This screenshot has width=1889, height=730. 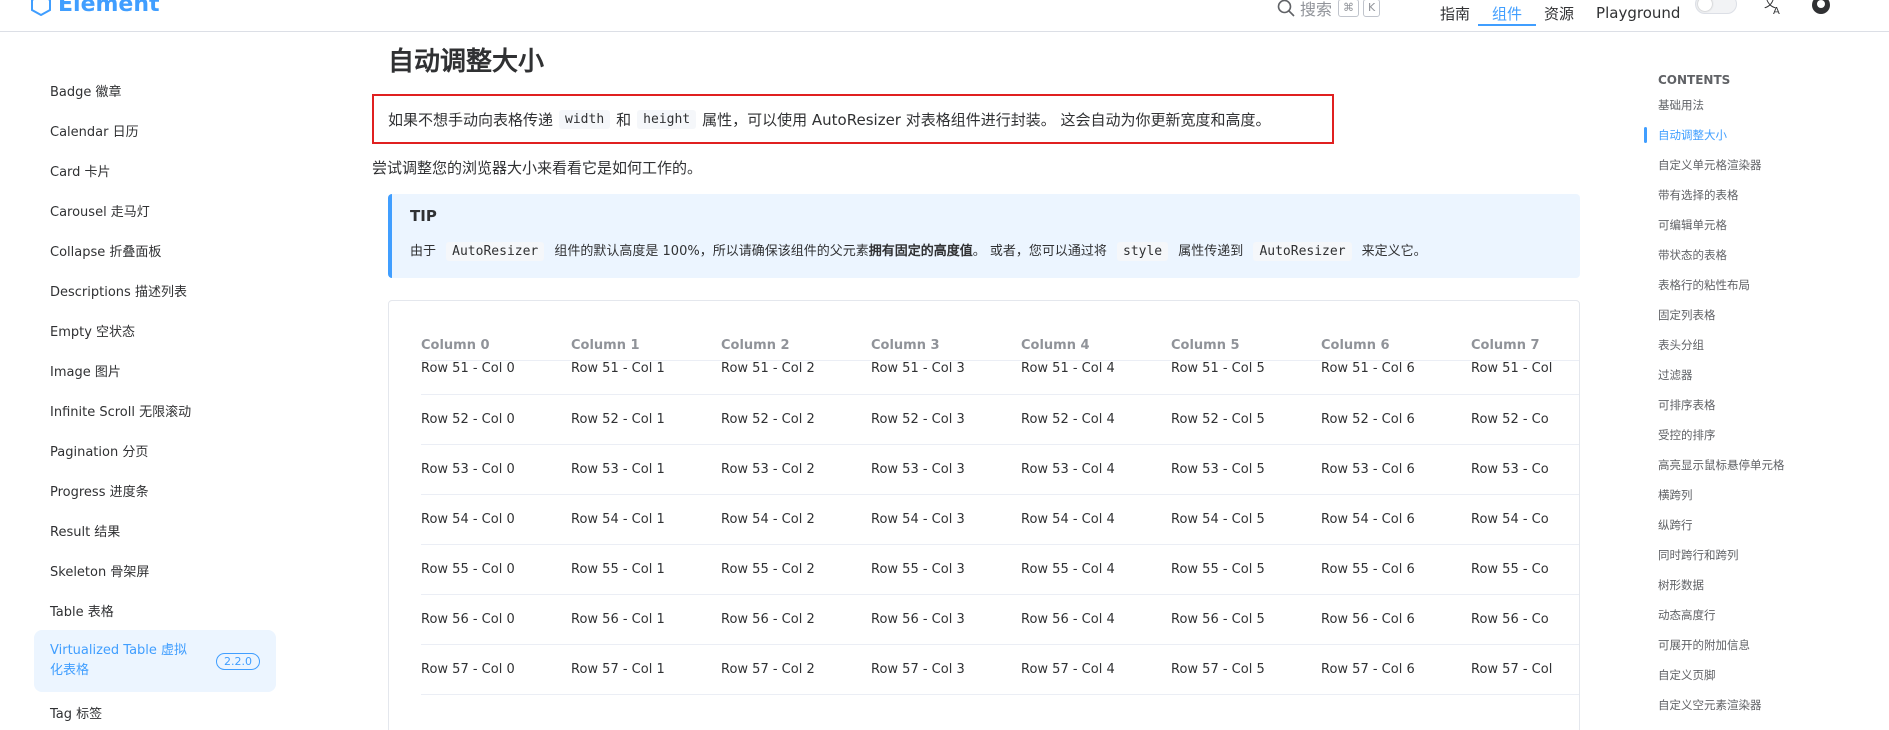 I want to click on sidebar-item-carousel: Carousel 走马灯, so click(x=155, y=210).